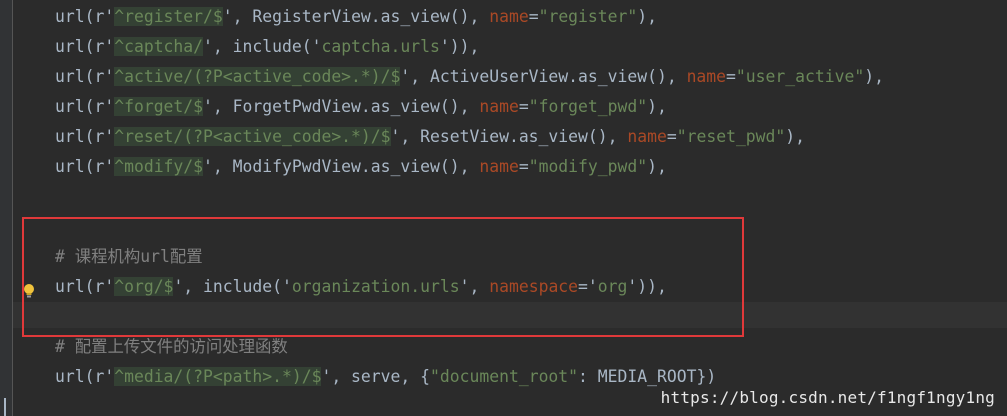 The width and height of the screenshot is (1007, 416). What do you see at coordinates (6, 208) in the screenshot?
I see `editor-gutter` at bounding box center [6, 208].